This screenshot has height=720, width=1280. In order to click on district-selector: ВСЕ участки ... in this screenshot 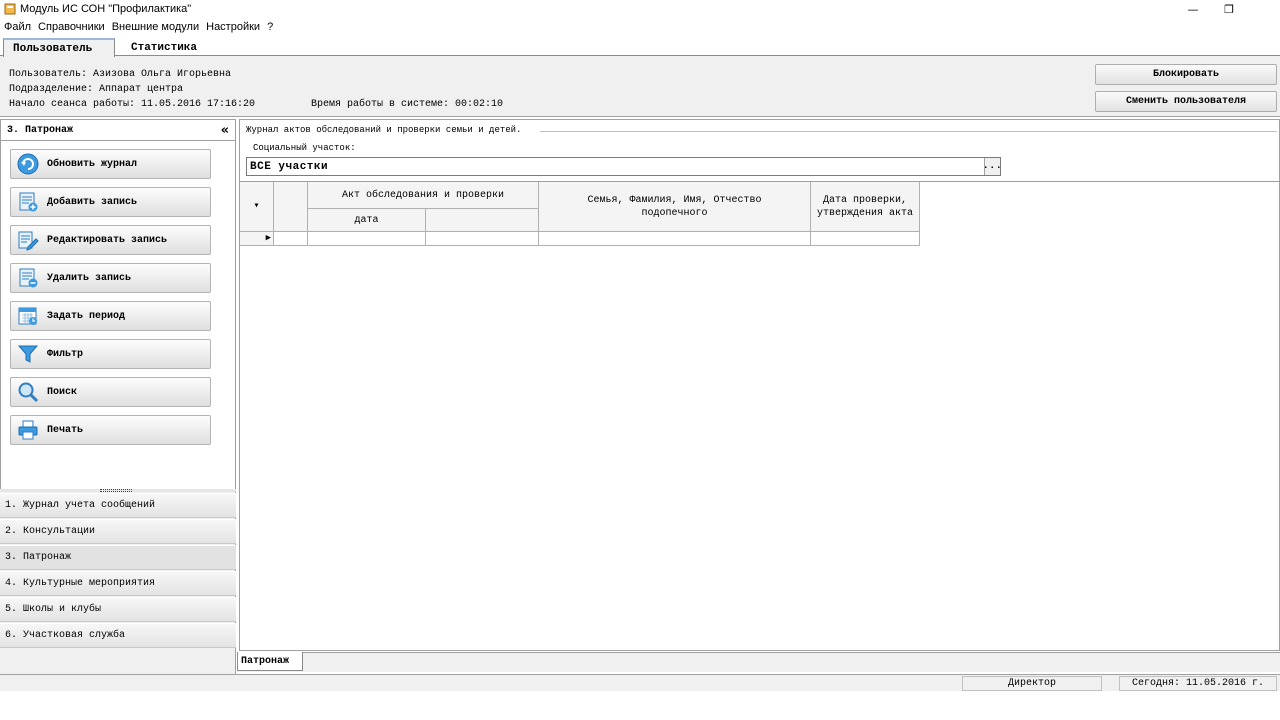, I will do `click(624, 166)`.